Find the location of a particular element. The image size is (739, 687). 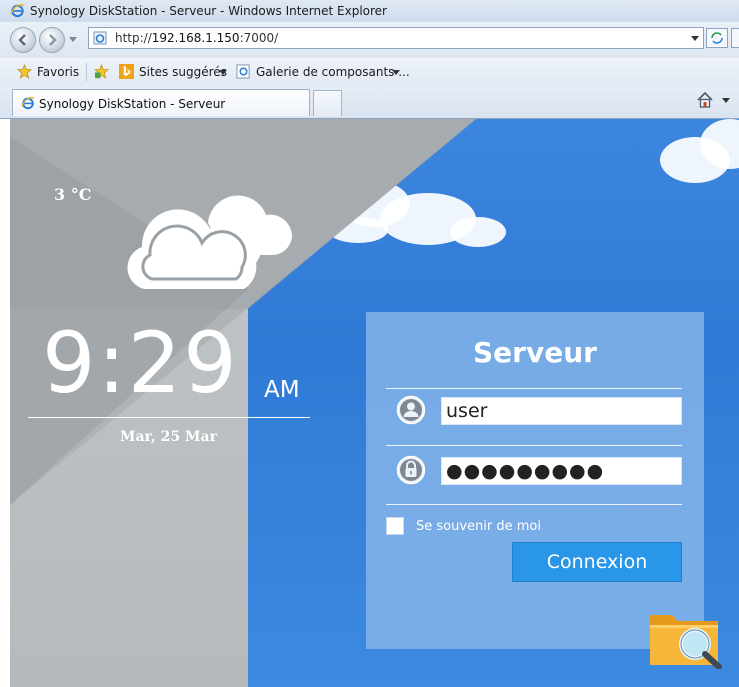

back-button is located at coordinates (23, 40).